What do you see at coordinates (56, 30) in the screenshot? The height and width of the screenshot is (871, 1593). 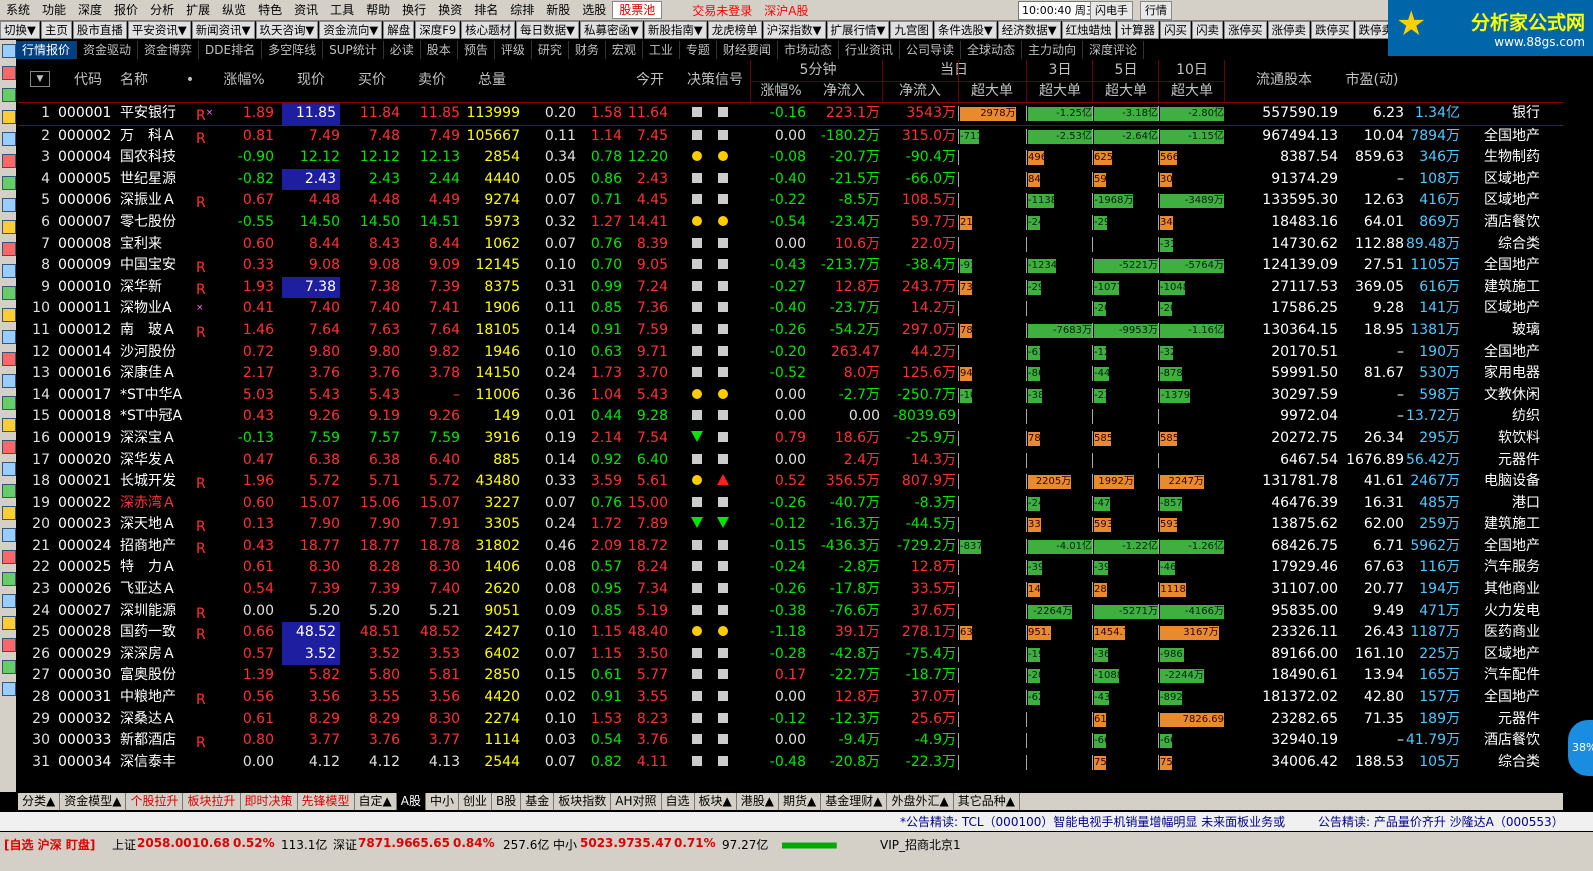 I see `toolbar-button: 主页` at bounding box center [56, 30].